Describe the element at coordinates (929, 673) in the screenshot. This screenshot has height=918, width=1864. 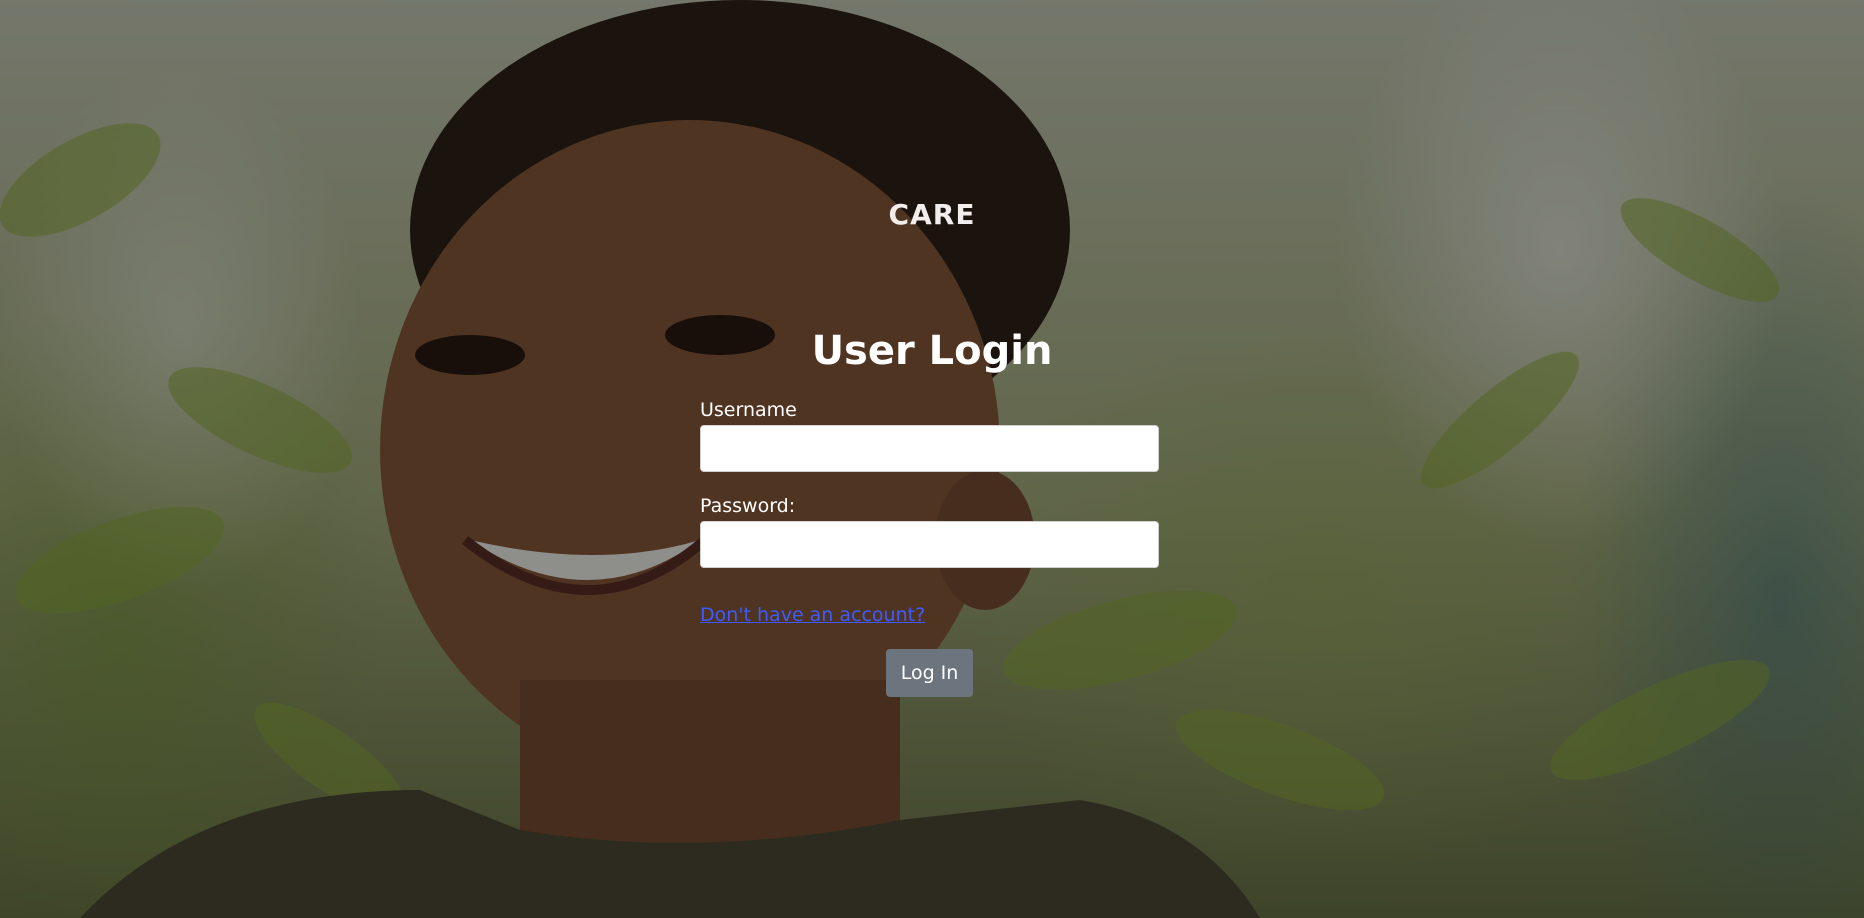
I see `login-button: Log In` at that location.